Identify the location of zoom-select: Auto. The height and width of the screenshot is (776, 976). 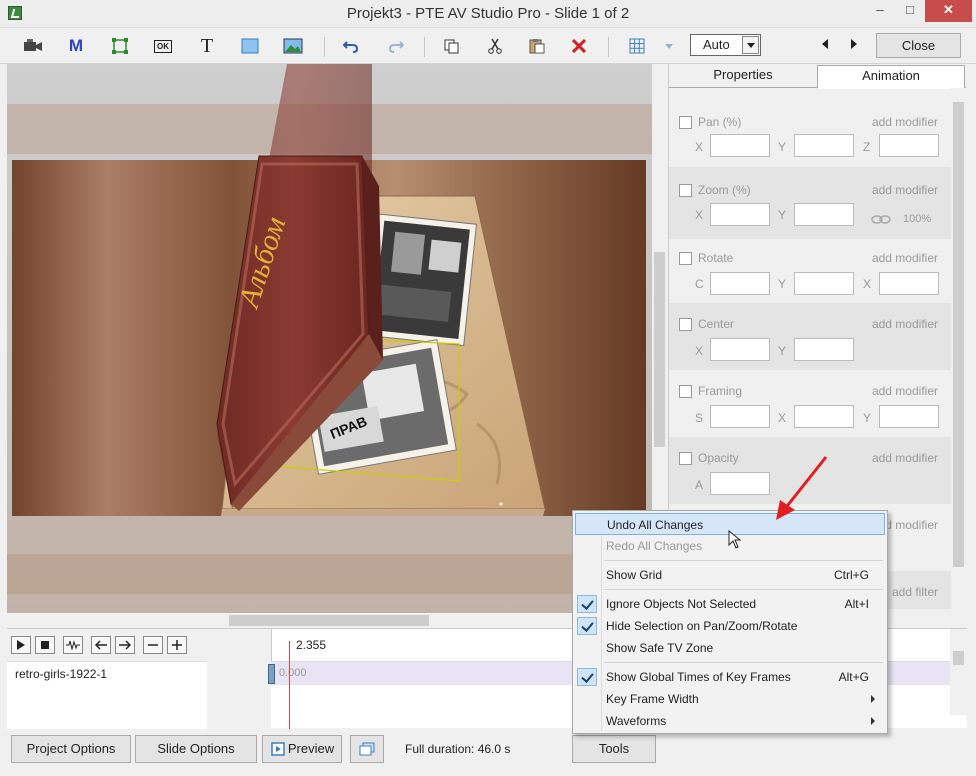
(725, 45).